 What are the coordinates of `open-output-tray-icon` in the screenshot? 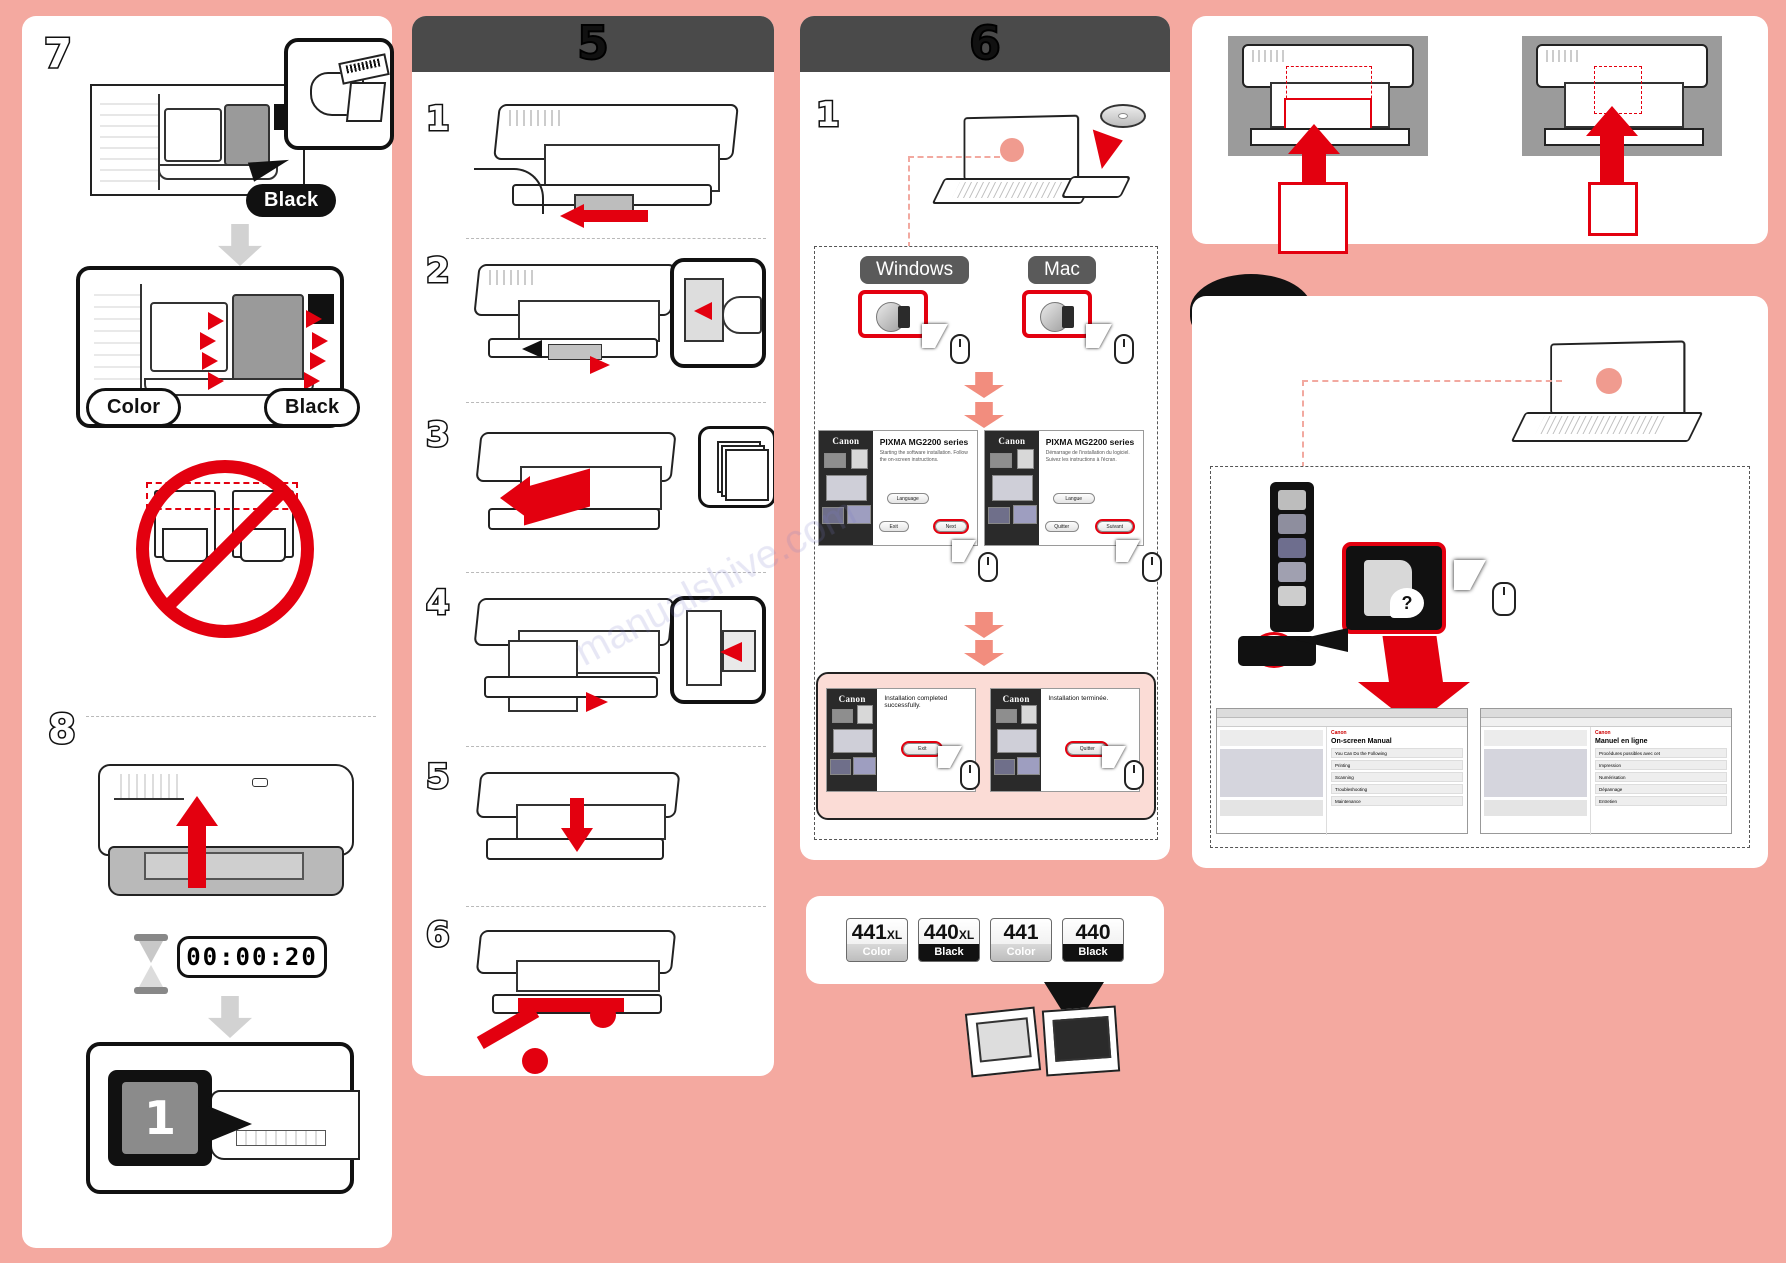 It's located at (582, 829).